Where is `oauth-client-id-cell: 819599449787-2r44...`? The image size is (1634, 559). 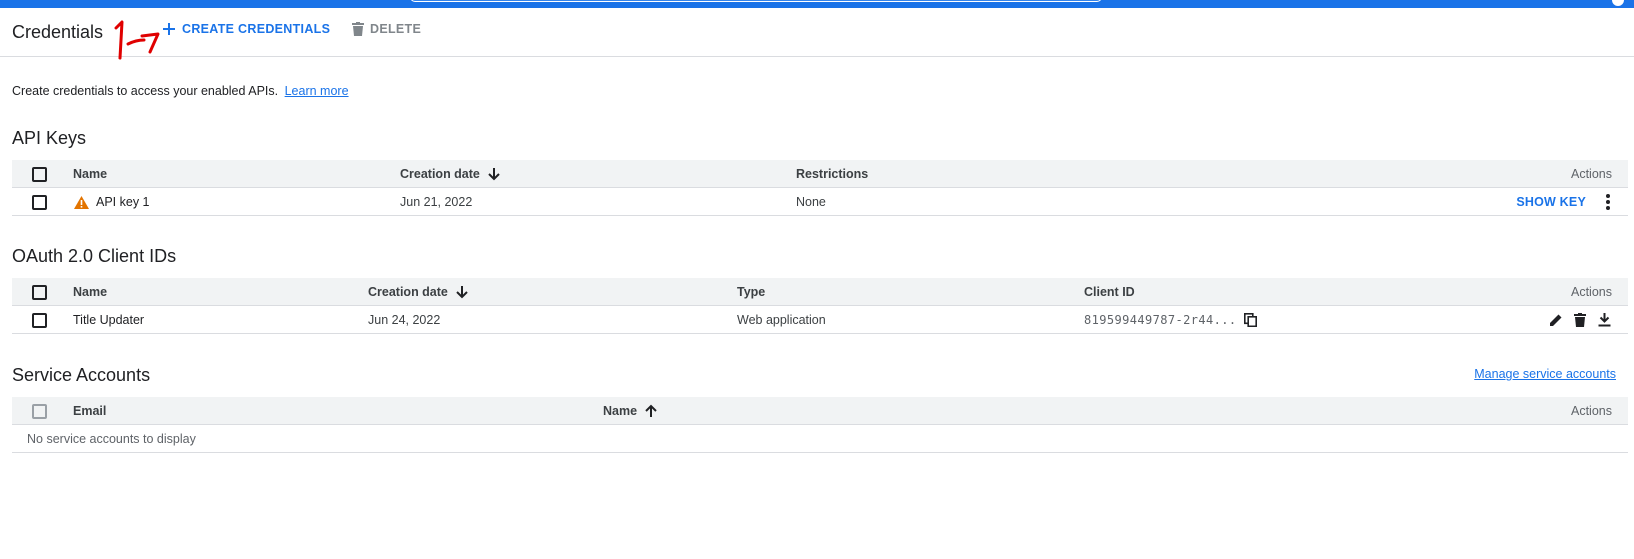 oauth-client-id-cell: 819599449787-2r44... is located at coordinates (1172, 320).